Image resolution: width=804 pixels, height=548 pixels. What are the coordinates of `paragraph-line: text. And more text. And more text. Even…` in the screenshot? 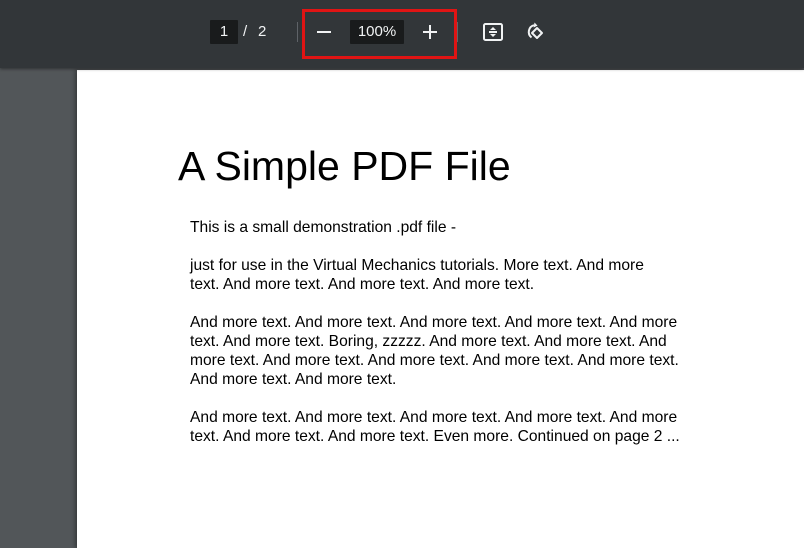 It's located at (435, 436).